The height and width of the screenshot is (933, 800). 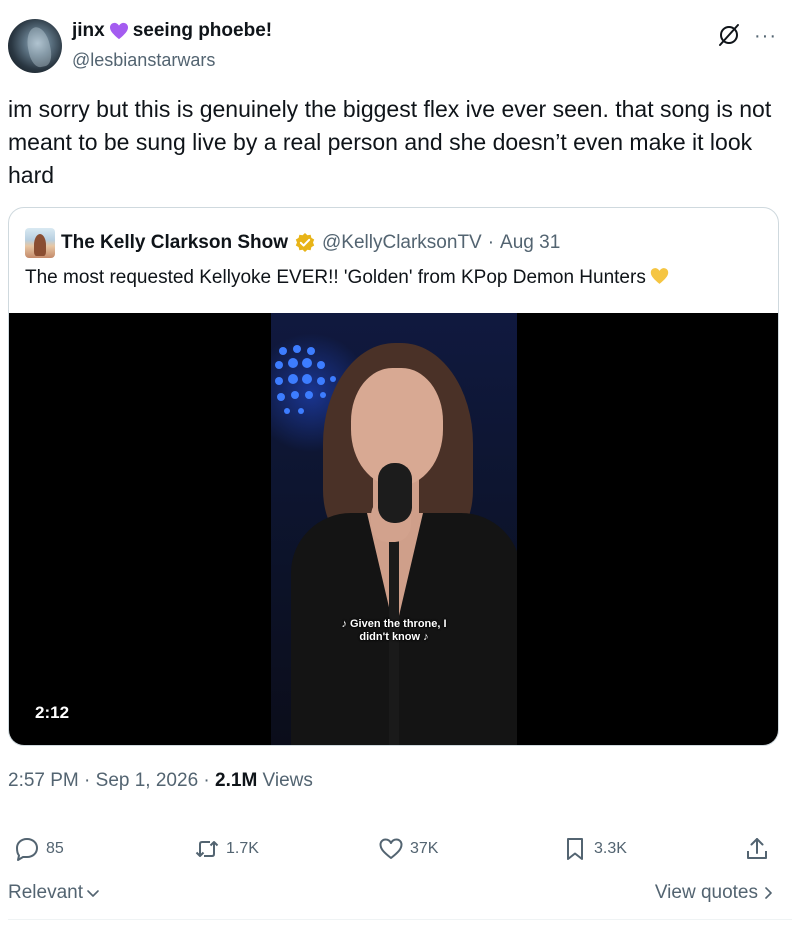 I want to click on grok-icon, so click(x=729, y=35).